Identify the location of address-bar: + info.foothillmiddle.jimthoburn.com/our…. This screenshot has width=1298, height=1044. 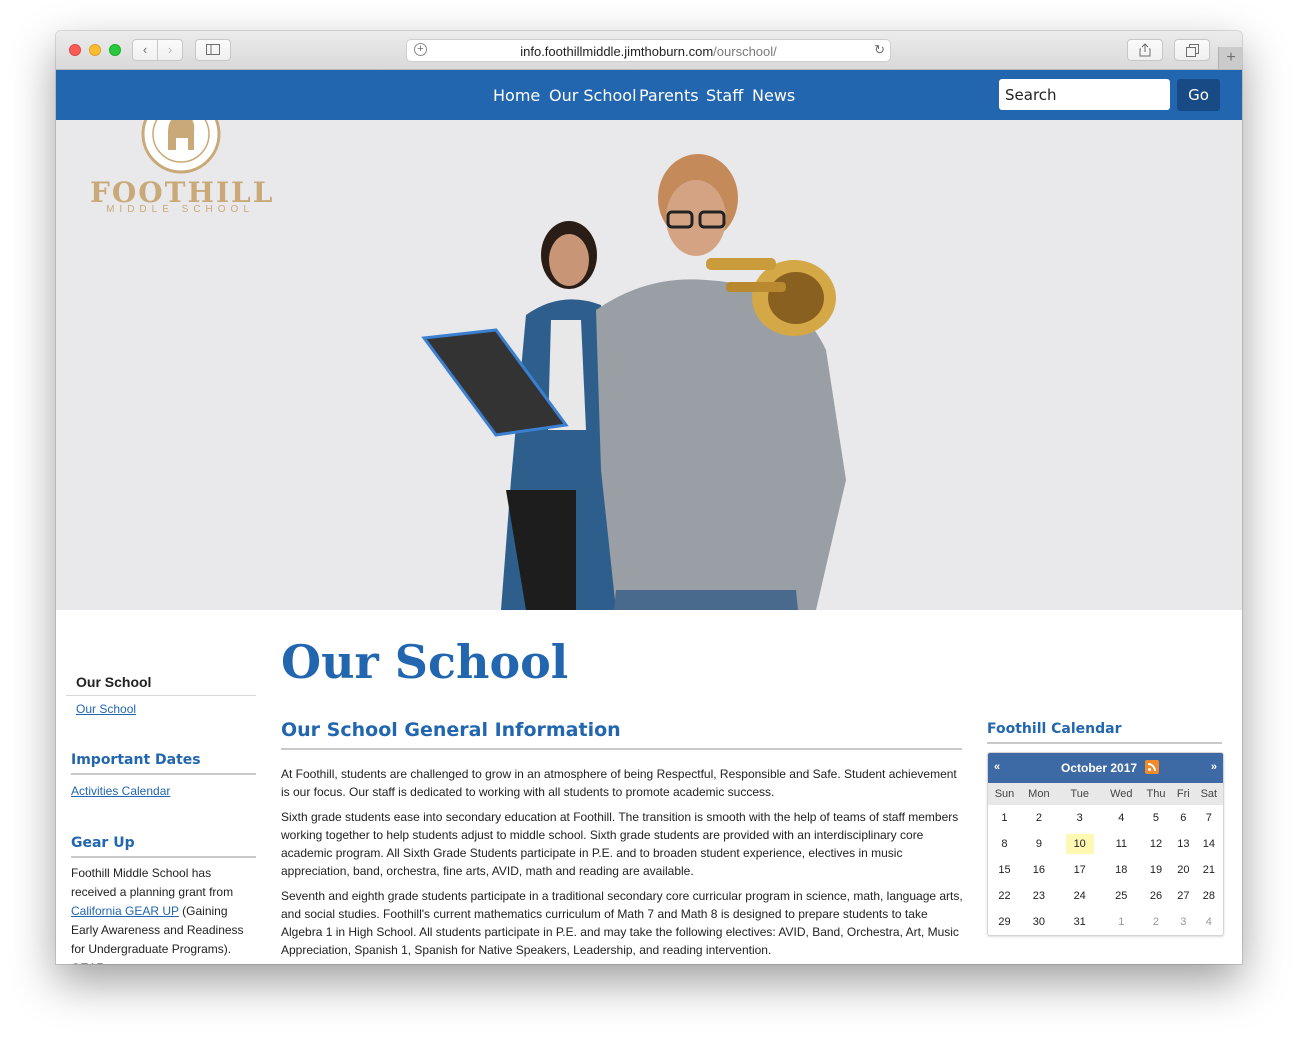
(648, 50).